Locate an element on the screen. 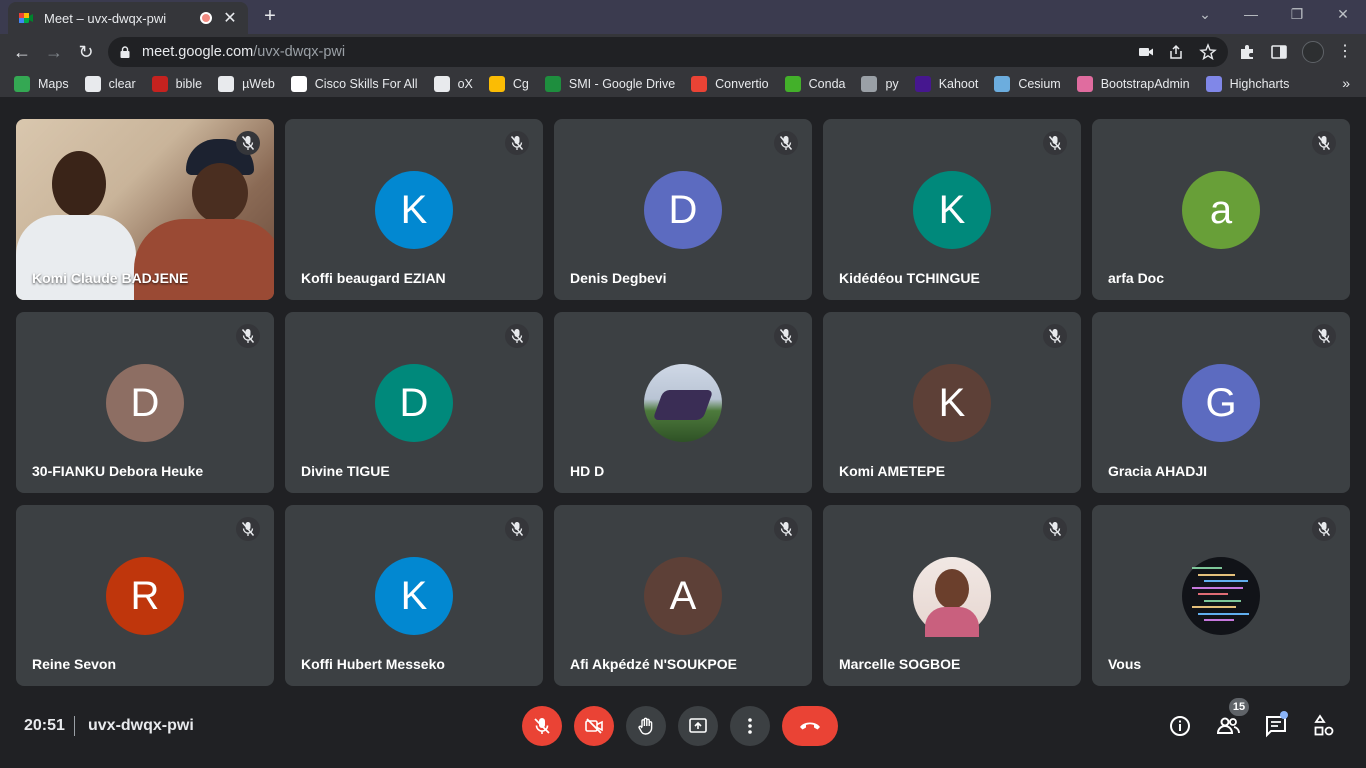  participant-tile: HD D is located at coordinates (683, 402).